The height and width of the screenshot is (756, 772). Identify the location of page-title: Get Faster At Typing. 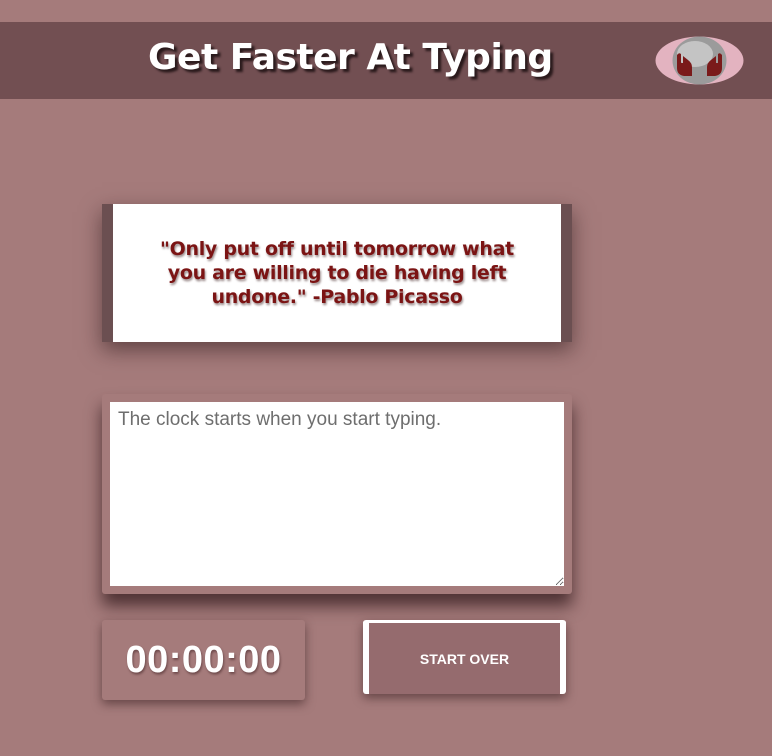
(350, 57).